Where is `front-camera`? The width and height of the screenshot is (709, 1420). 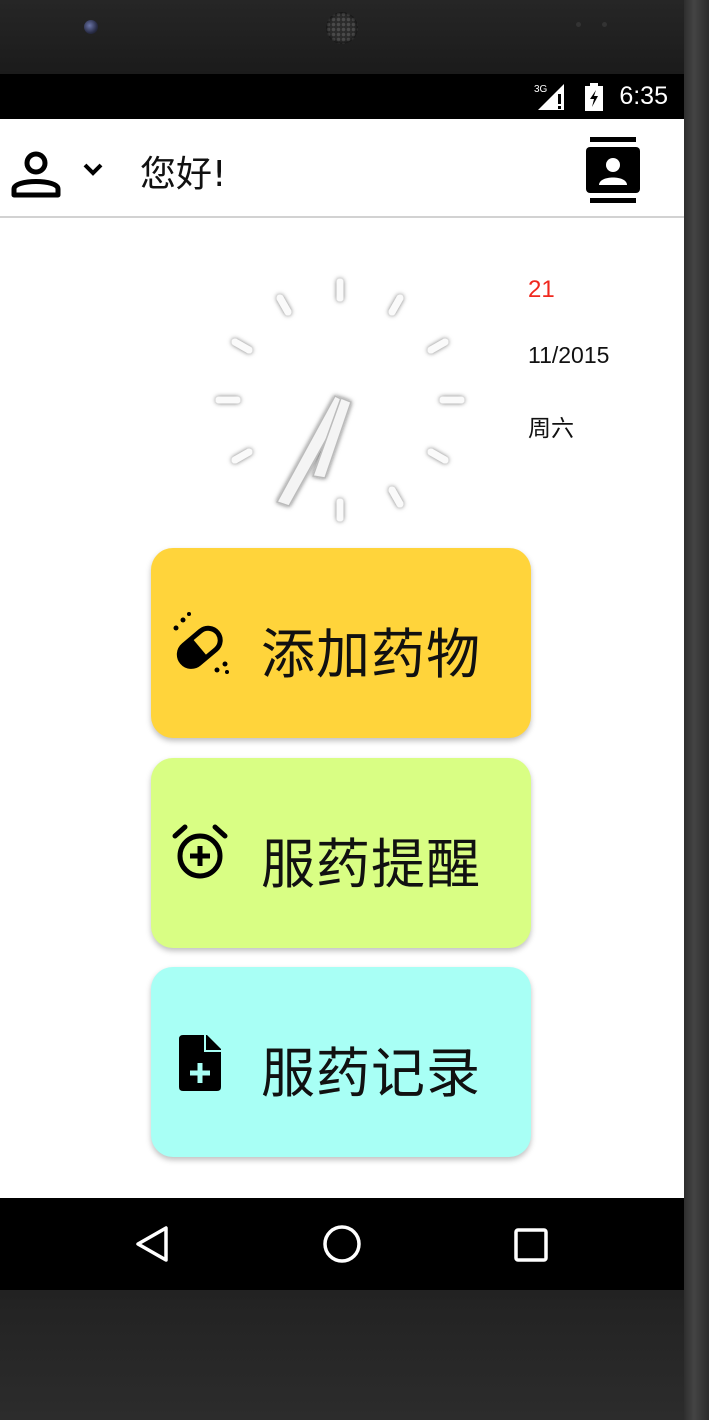 front-camera is located at coordinates (91, 27).